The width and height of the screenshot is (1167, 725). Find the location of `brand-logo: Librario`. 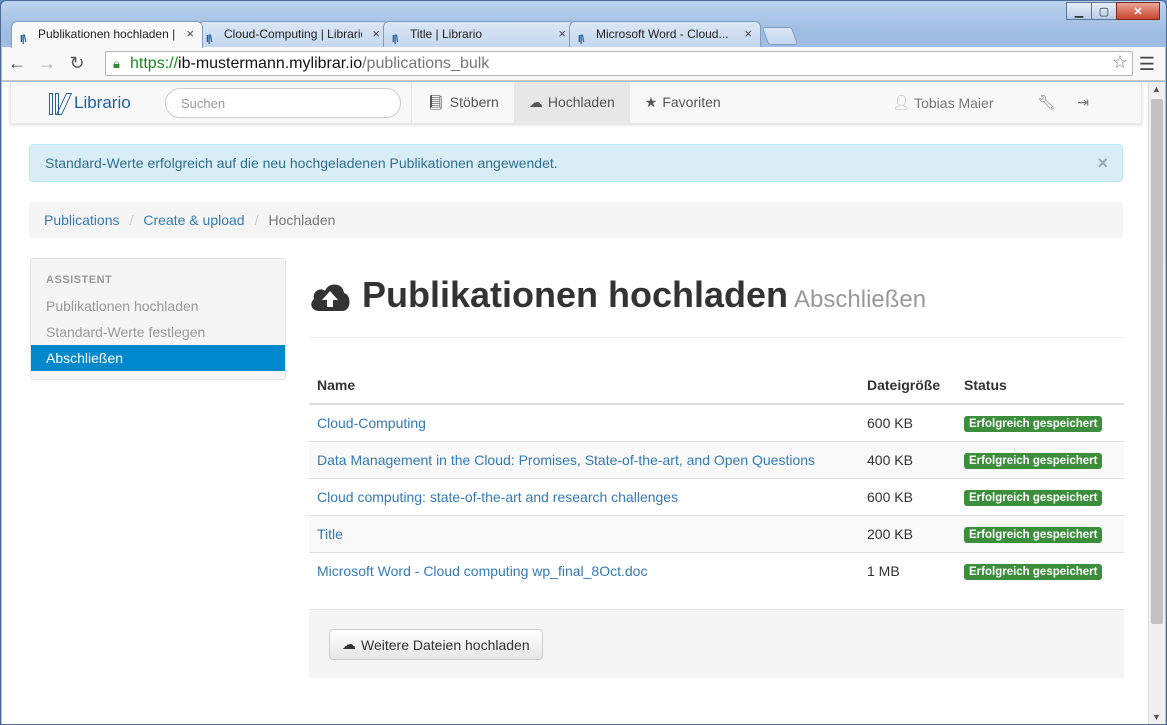

brand-logo: Librario is located at coordinates (90, 103).